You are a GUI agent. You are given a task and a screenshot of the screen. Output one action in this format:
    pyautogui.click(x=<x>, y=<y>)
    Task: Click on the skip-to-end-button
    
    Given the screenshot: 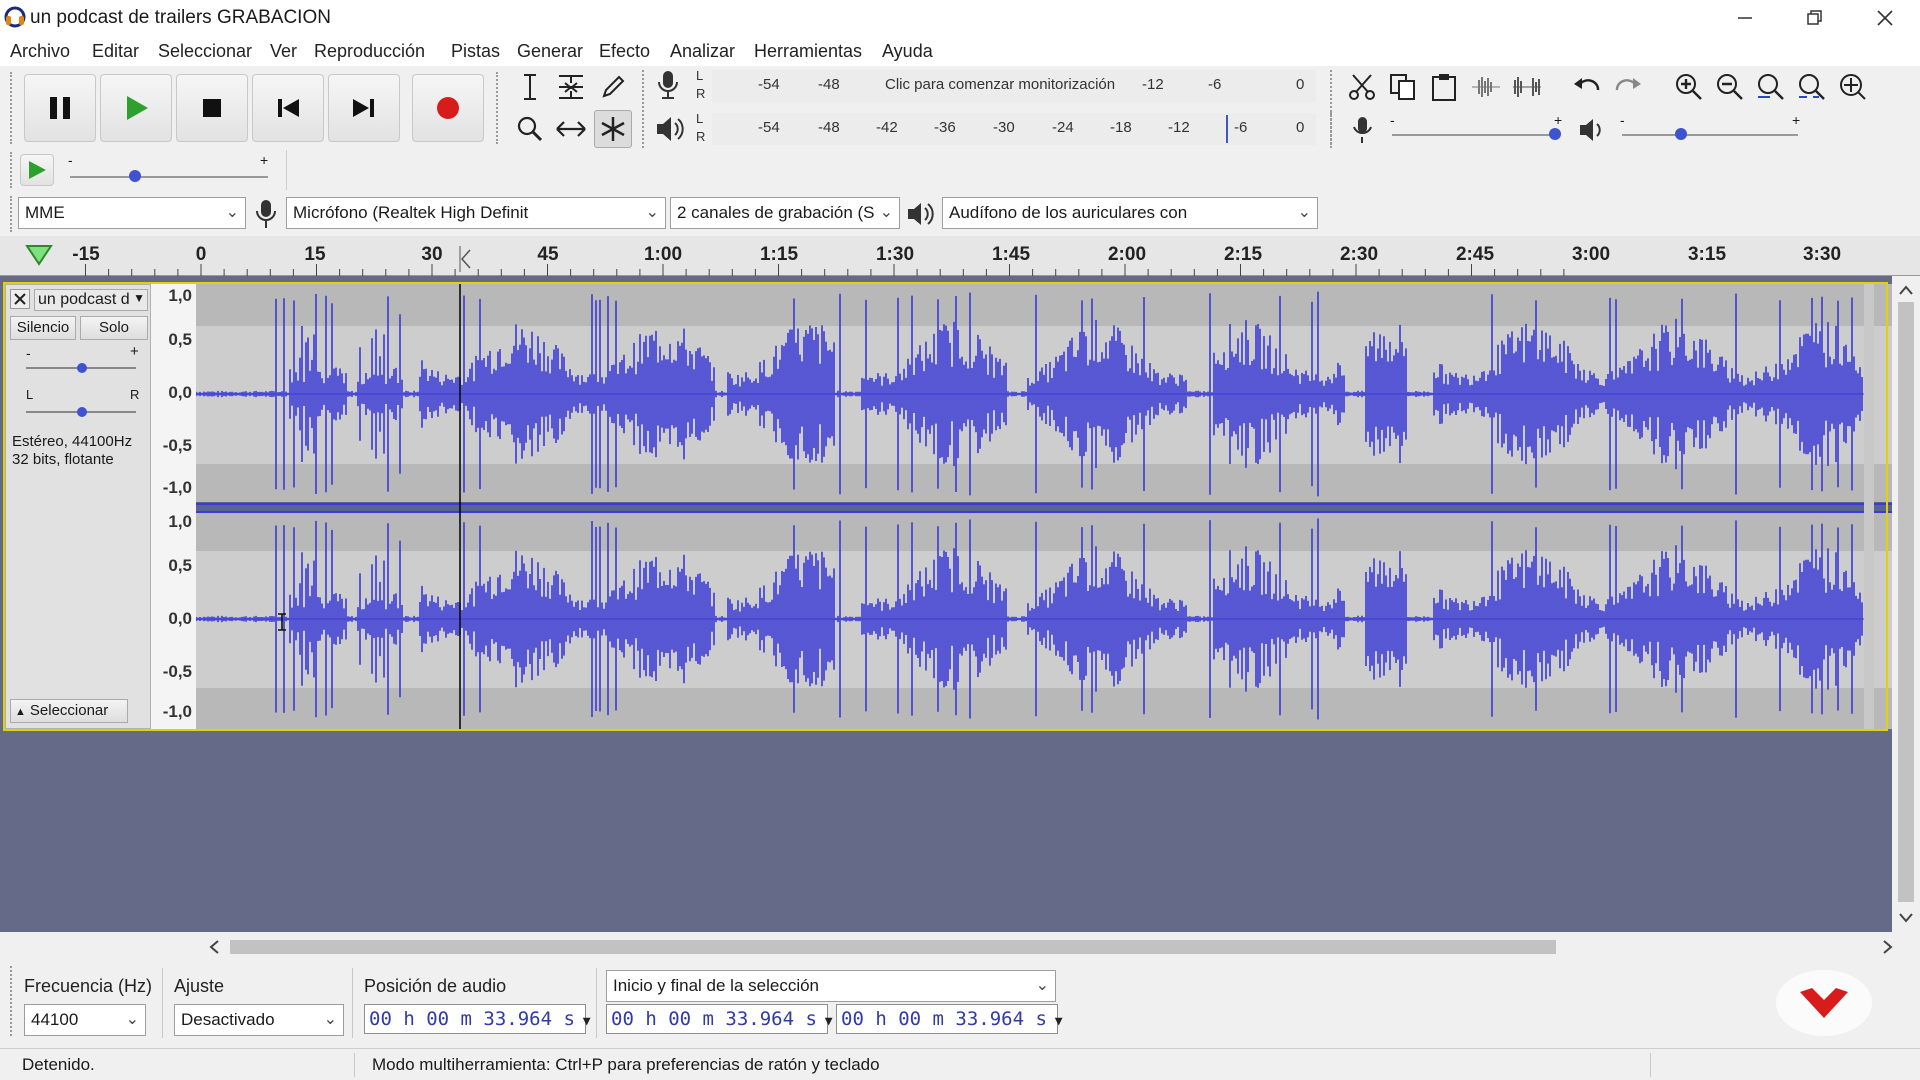 What is the action you would take?
    pyautogui.click(x=364, y=108)
    